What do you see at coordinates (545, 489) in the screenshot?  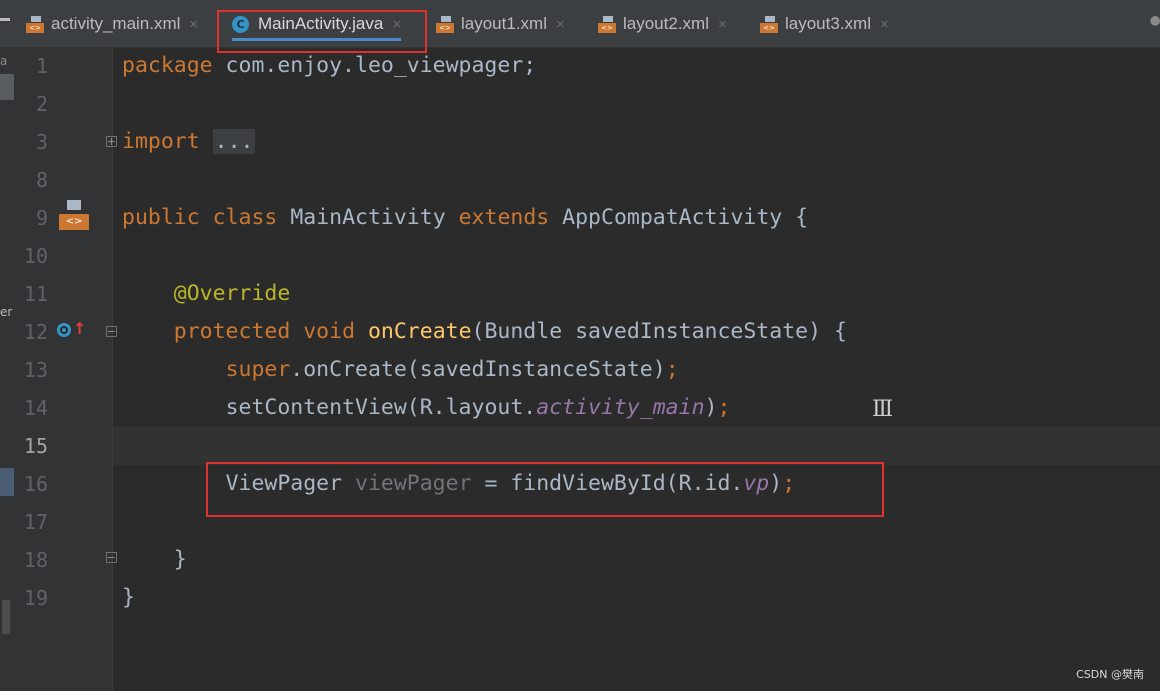 I see `code-highlight-box` at bounding box center [545, 489].